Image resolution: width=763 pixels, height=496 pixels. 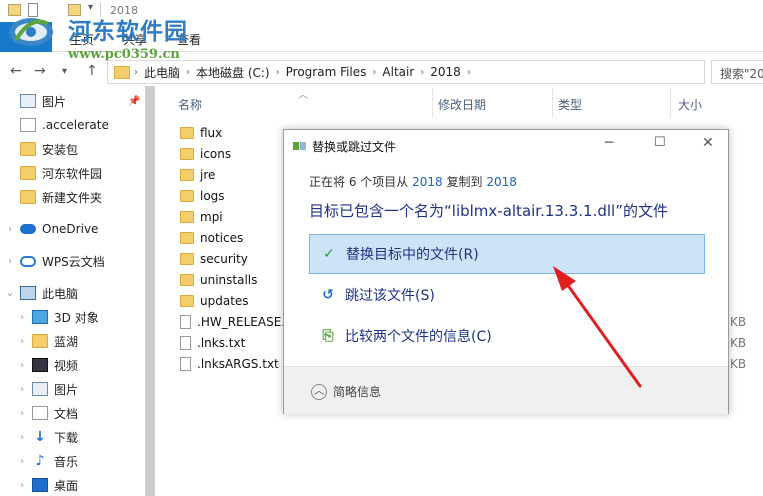 What do you see at coordinates (299, 146) in the screenshot?
I see `copy-files-icon` at bounding box center [299, 146].